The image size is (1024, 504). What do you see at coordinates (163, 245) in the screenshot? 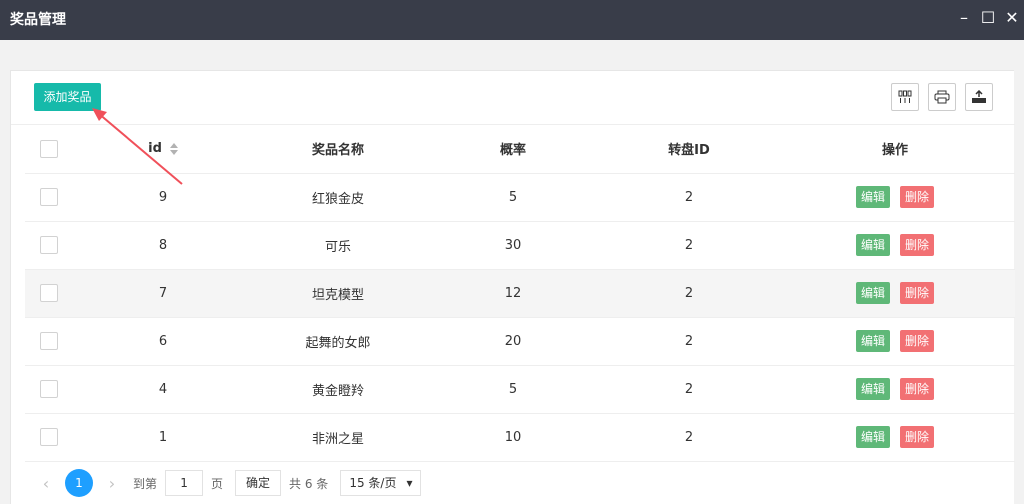
I see `cell-id: 8` at bounding box center [163, 245].